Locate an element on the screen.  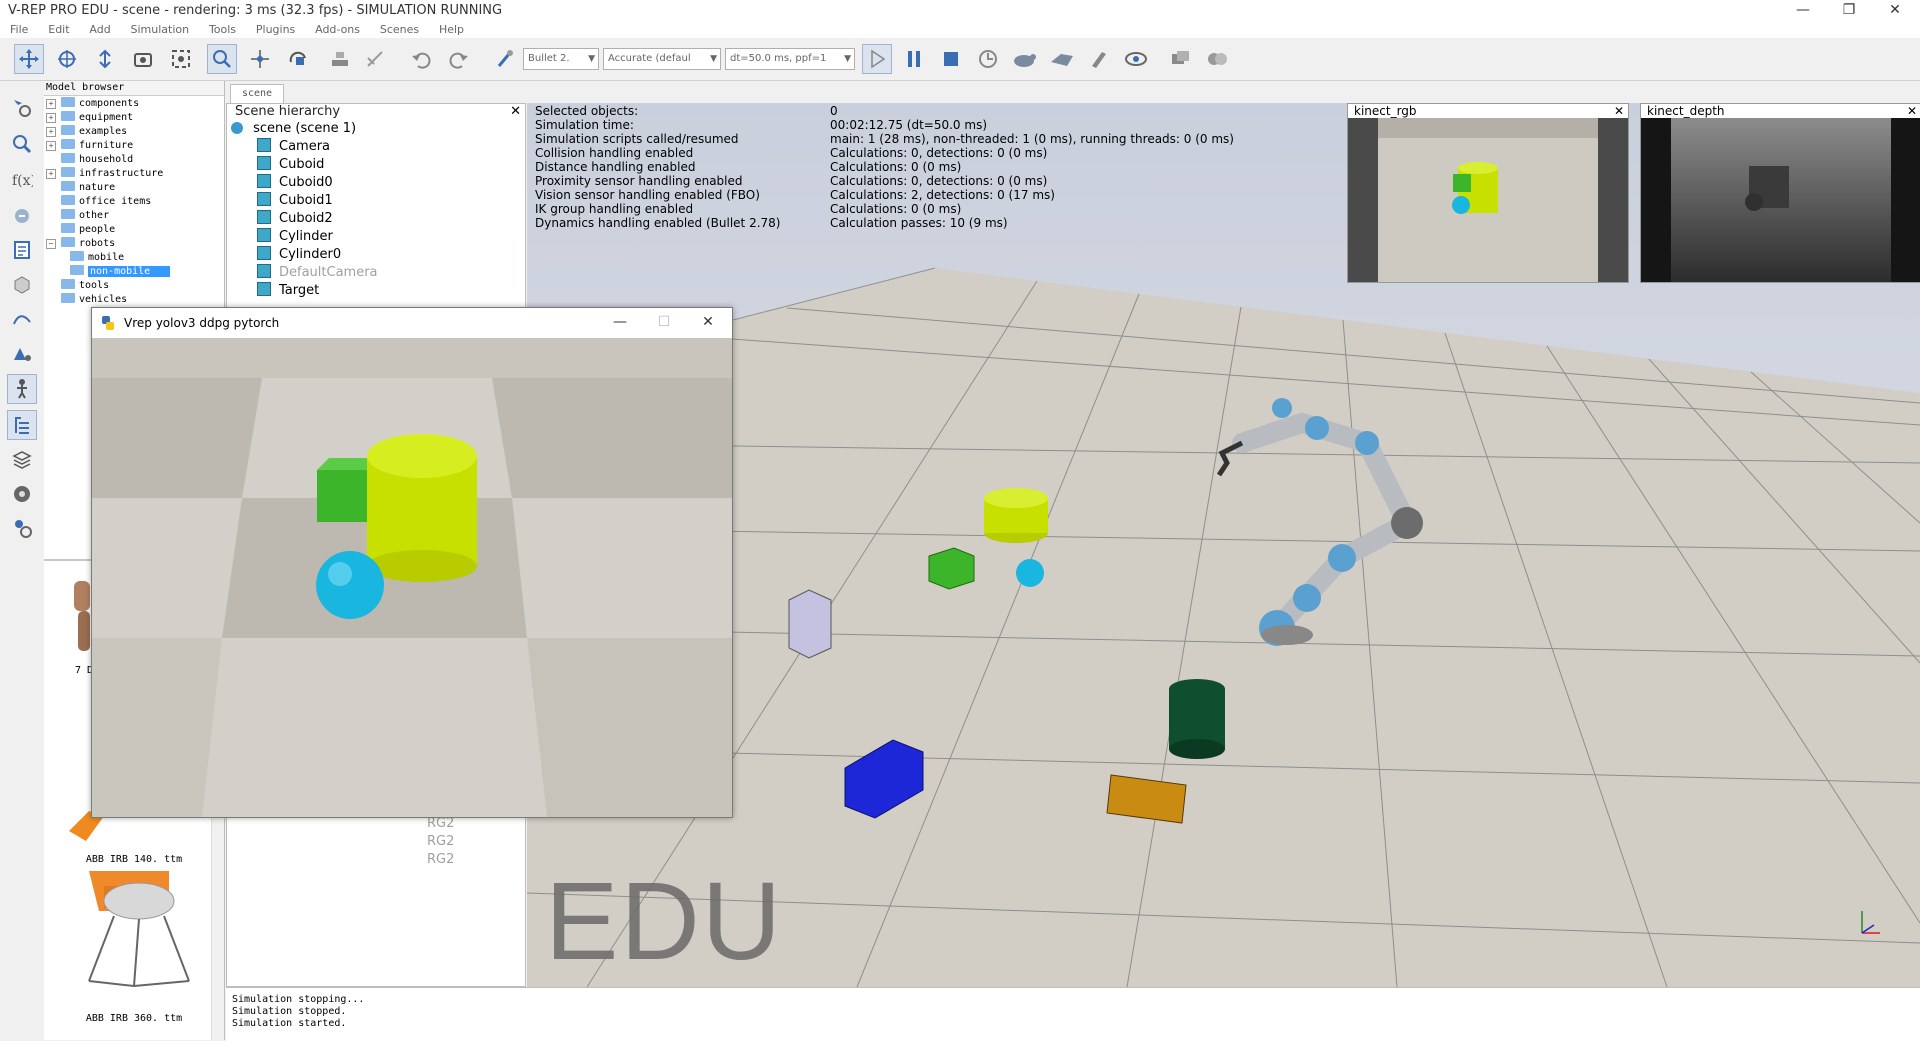
menu-addons: Add-ons is located at coordinates (337, 30).